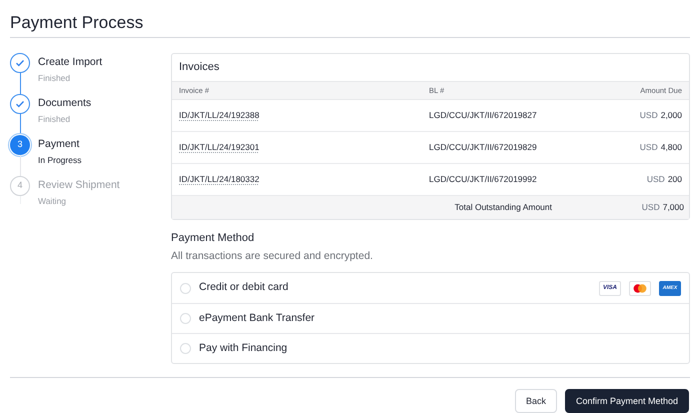 The height and width of the screenshot is (413, 700). What do you see at coordinates (671, 147) in the screenshot?
I see `amount-value: 4,800` at bounding box center [671, 147].